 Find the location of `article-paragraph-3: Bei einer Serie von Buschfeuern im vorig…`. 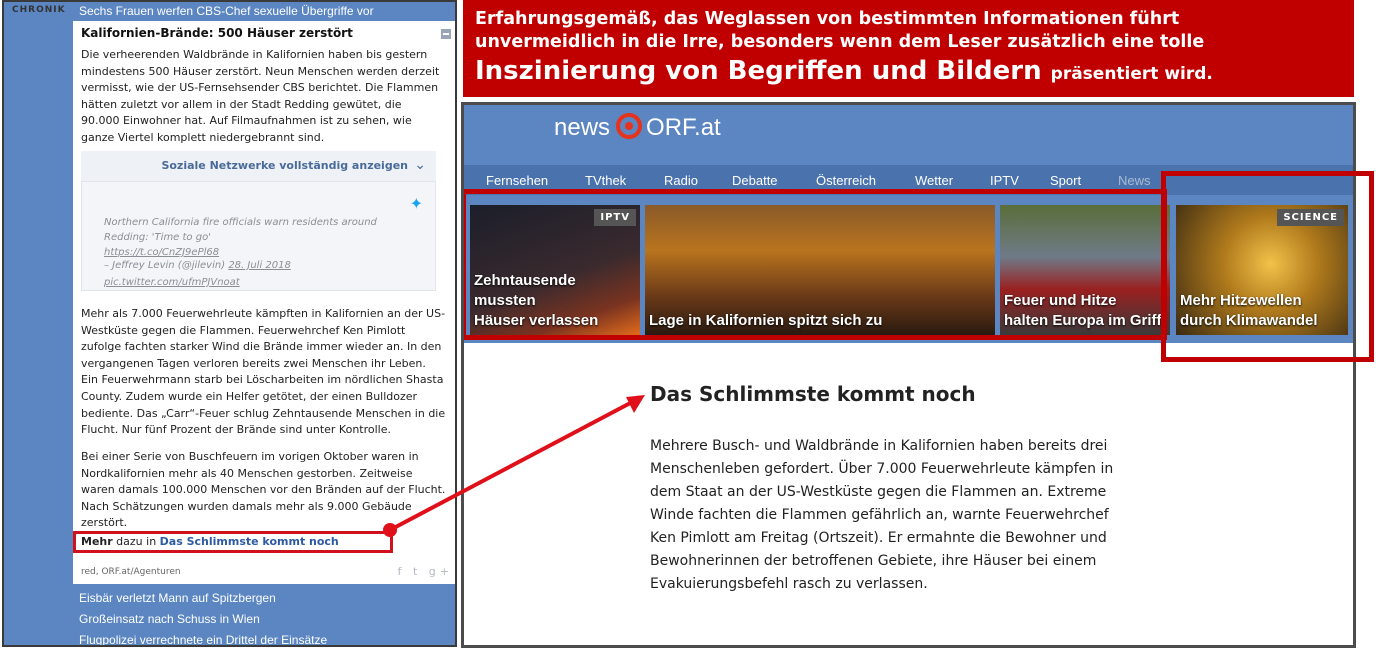

article-paragraph-3: Bei einer Serie von Buschfeuern im vorig… is located at coordinates (263, 490).